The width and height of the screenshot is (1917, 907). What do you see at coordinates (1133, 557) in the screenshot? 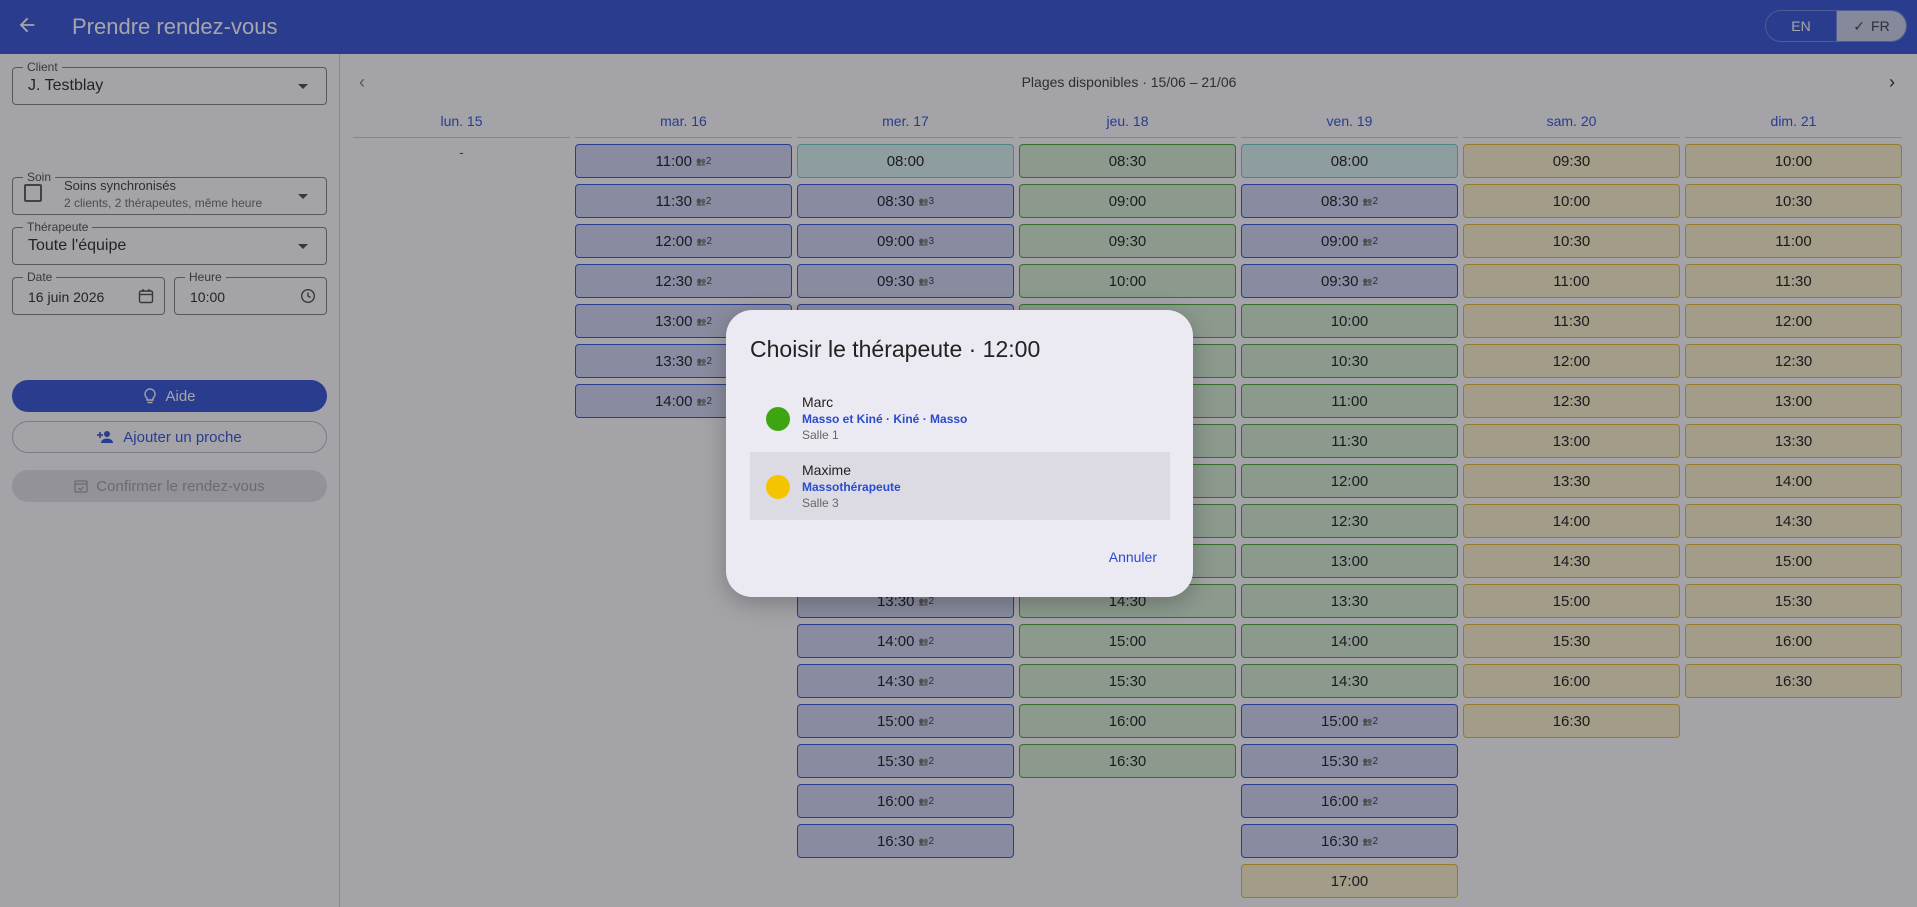
I see `cancel-button: Annuler` at bounding box center [1133, 557].